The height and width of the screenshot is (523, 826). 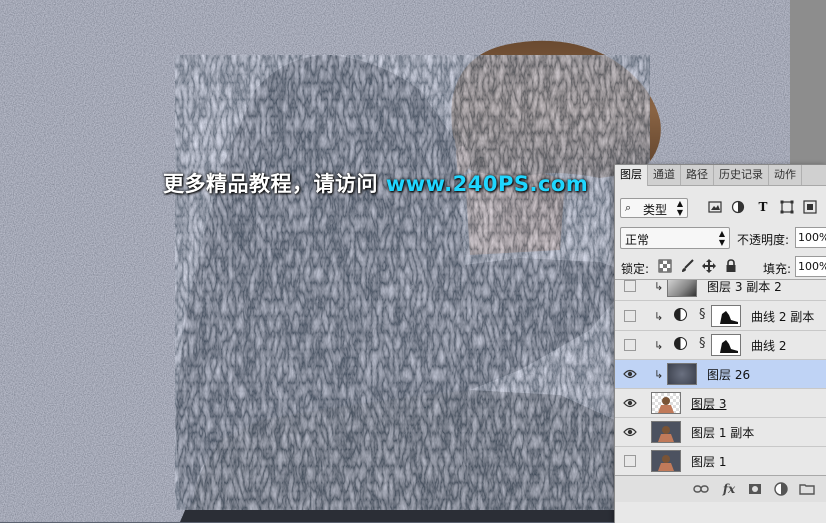 I want to click on layer-row: 图层 1, so click(x=720, y=461).